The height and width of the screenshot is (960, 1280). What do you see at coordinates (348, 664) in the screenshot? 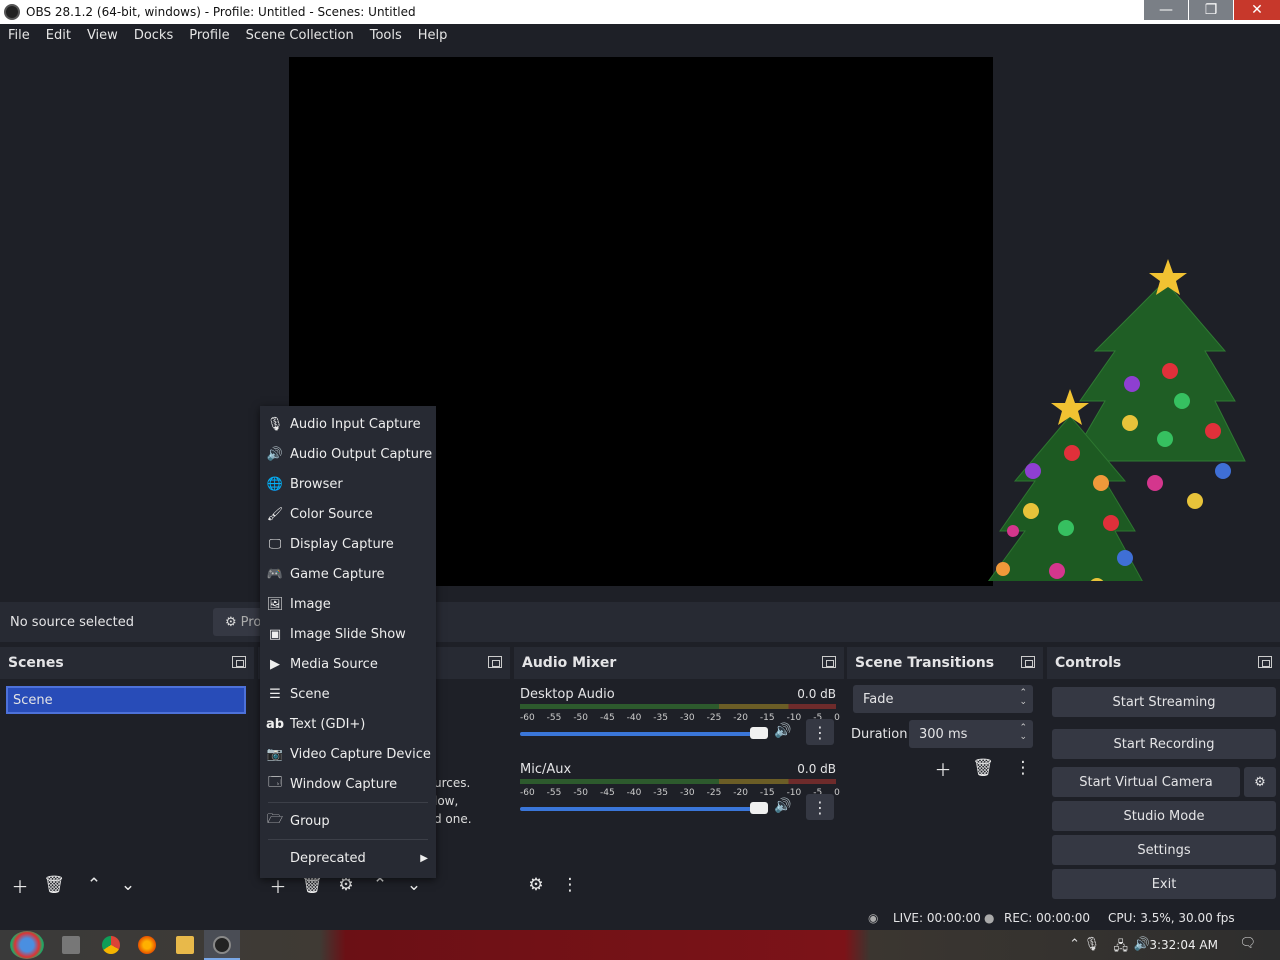
I see `menu-item-media-source: ▶ Media Source` at bounding box center [348, 664].